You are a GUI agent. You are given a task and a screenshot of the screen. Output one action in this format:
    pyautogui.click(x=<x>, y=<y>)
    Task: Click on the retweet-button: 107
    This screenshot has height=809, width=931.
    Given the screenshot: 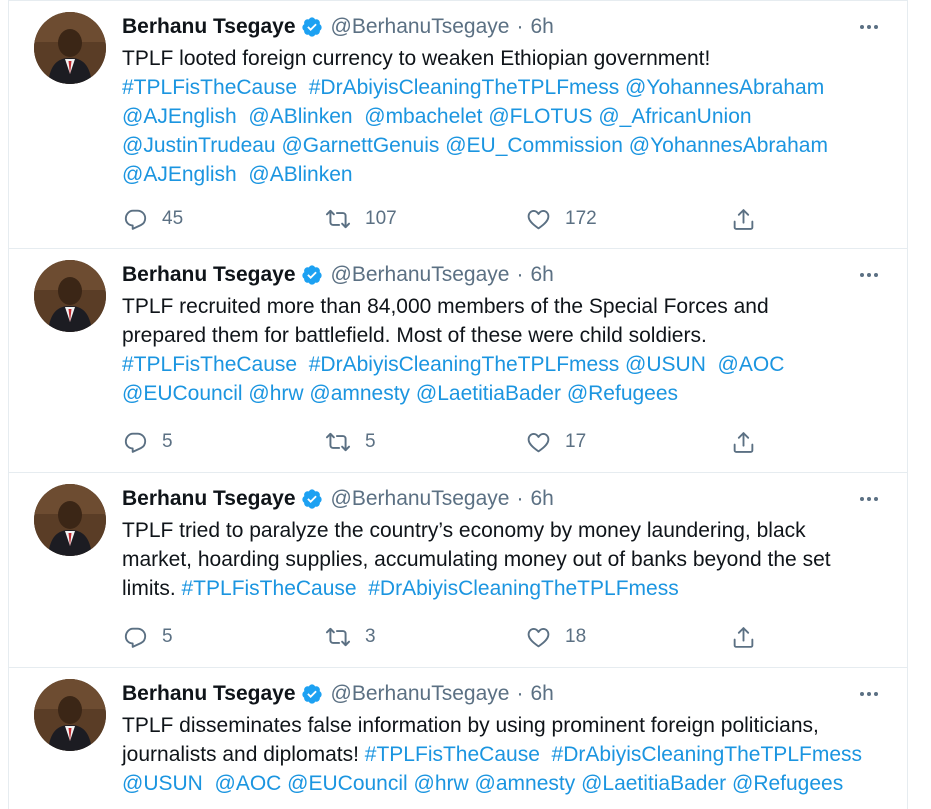 What is the action you would take?
    pyautogui.click(x=361, y=219)
    